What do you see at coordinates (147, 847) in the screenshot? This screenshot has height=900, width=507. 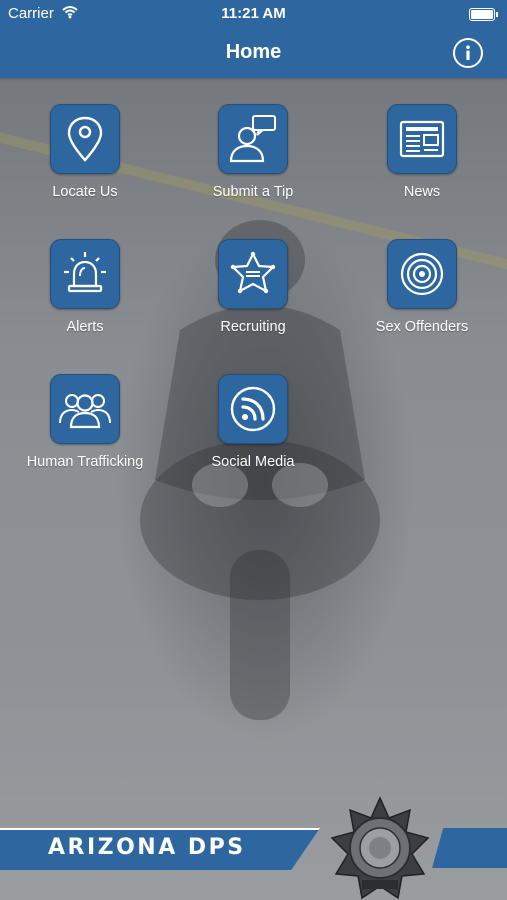 I see `banner-text: ARIZONA DPS` at bounding box center [147, 847].